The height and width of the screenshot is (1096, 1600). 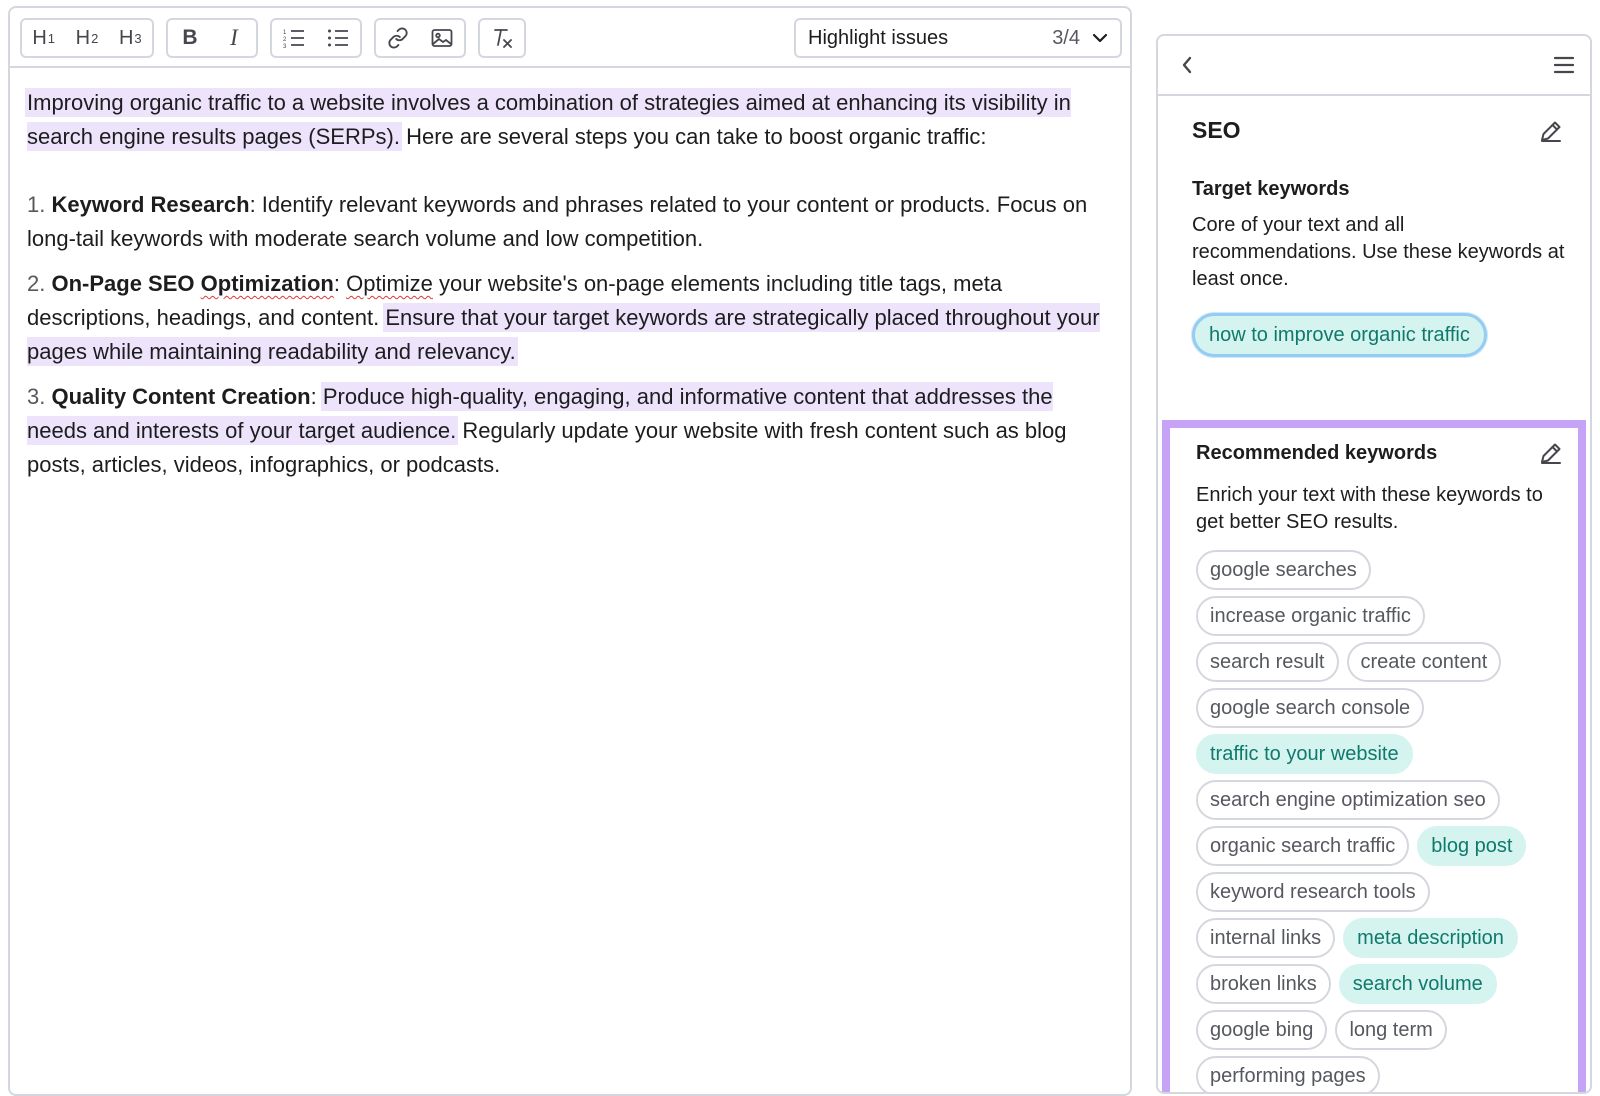 What do you see at coordinates (36, 396) in the screenshot?
I see `item-number: 3.` at bounding box center [36, 396].